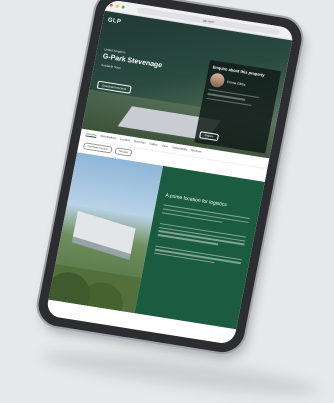 The width and height of the screenshot is (334, 403). I want to click on main-nav, so click(280, 48).